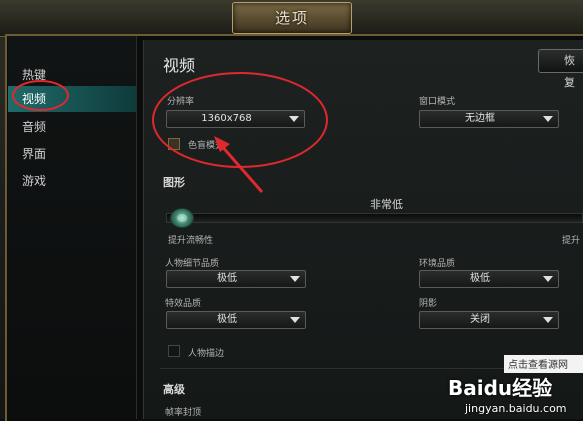 The width and height of the screenshot is (583, 421). I want to click on effects-quality-dropdown: 极低, so click(236, 320).